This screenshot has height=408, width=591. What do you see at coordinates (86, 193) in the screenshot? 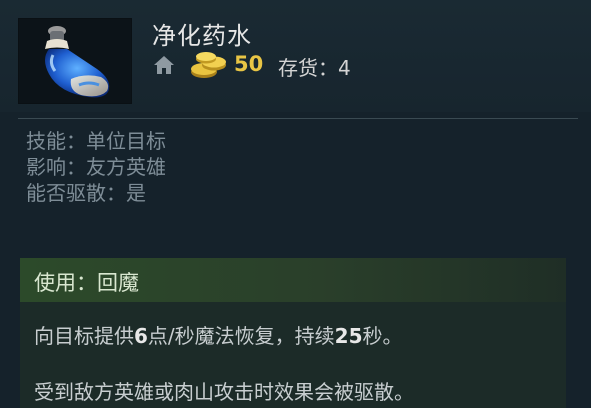
I see `attribute-dispellable: 能否驱散：是` at bounding box center [86, 193].